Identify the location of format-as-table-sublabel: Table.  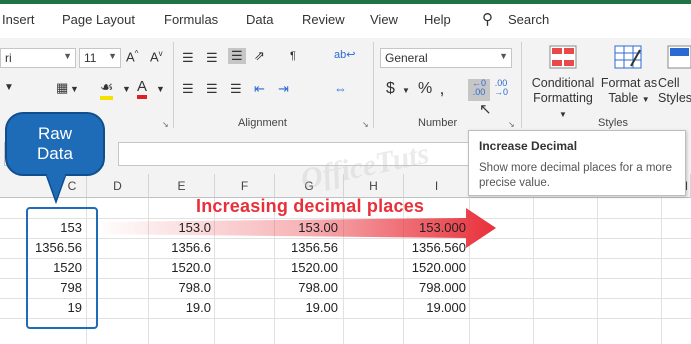
(623, 98).